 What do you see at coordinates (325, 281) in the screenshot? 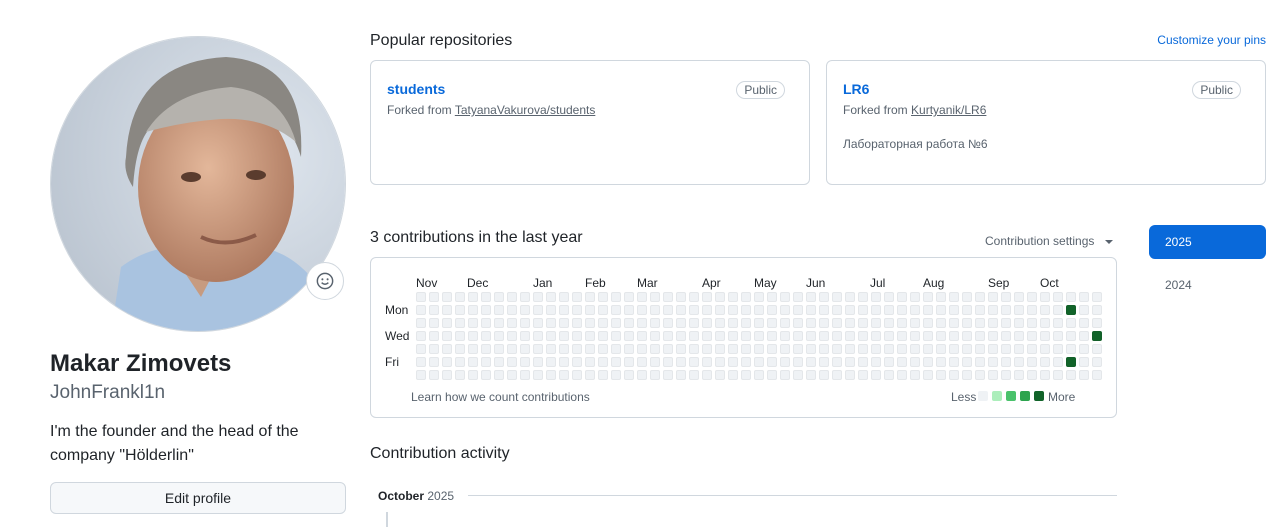
I see `set-status-button` at bounding box center [325, 281].